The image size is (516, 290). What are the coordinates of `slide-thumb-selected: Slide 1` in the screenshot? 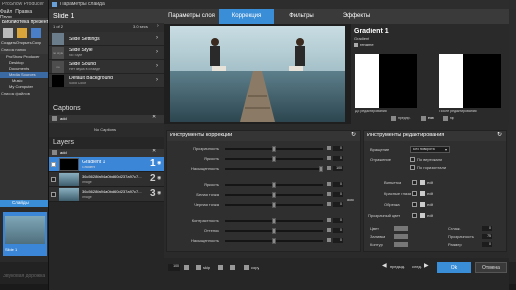 It's located at (25, 234).